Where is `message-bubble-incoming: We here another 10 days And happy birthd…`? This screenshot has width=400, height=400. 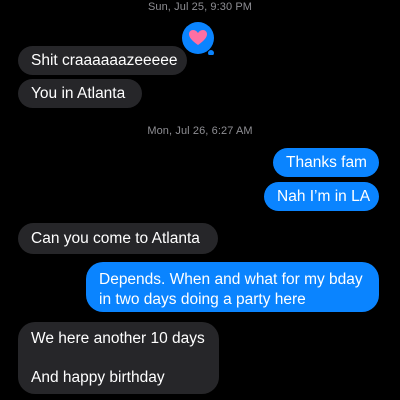 message-bubble-incoming: We here another 10 days And happy birthd… is located at coordinates (118, 358).